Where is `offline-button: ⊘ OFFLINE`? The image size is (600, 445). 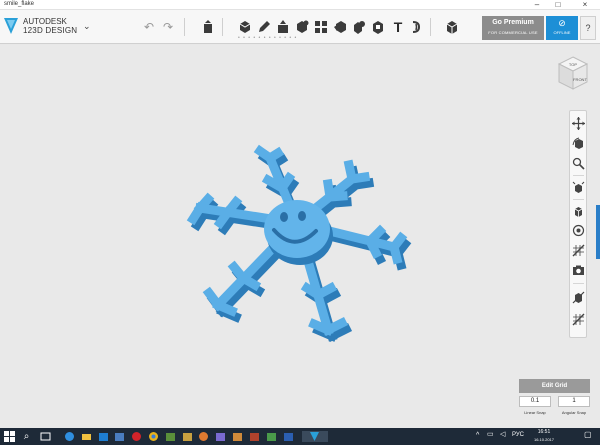
offline-button: ⊘ OFFLINE is located at coordinates (562, 28).